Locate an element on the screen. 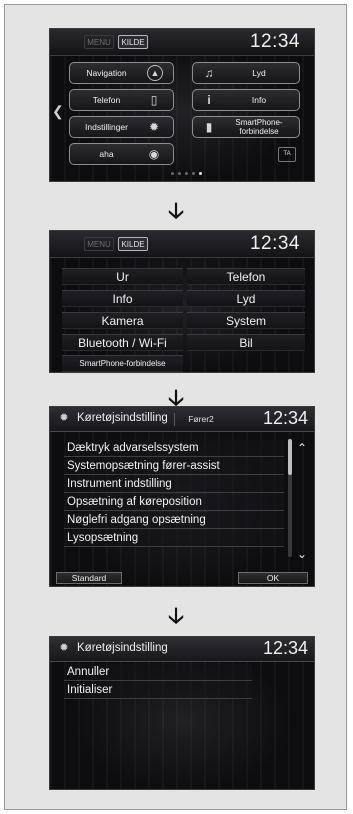 This screenshot has height=814, width=353. aha-label: aha is located at coordinates (106, 154).